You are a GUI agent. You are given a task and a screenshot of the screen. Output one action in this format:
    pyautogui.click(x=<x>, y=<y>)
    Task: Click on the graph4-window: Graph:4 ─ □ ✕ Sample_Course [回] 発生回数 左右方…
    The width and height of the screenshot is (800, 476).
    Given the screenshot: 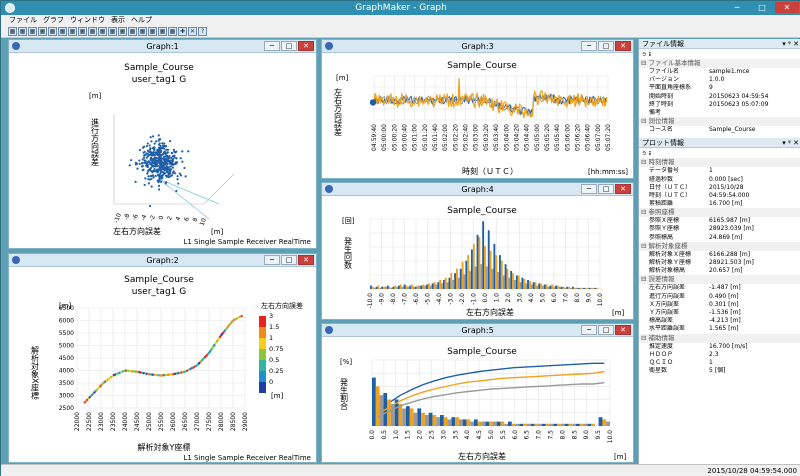 What is the action you would take?
    pyautogui.click(x=477, y=251)
    